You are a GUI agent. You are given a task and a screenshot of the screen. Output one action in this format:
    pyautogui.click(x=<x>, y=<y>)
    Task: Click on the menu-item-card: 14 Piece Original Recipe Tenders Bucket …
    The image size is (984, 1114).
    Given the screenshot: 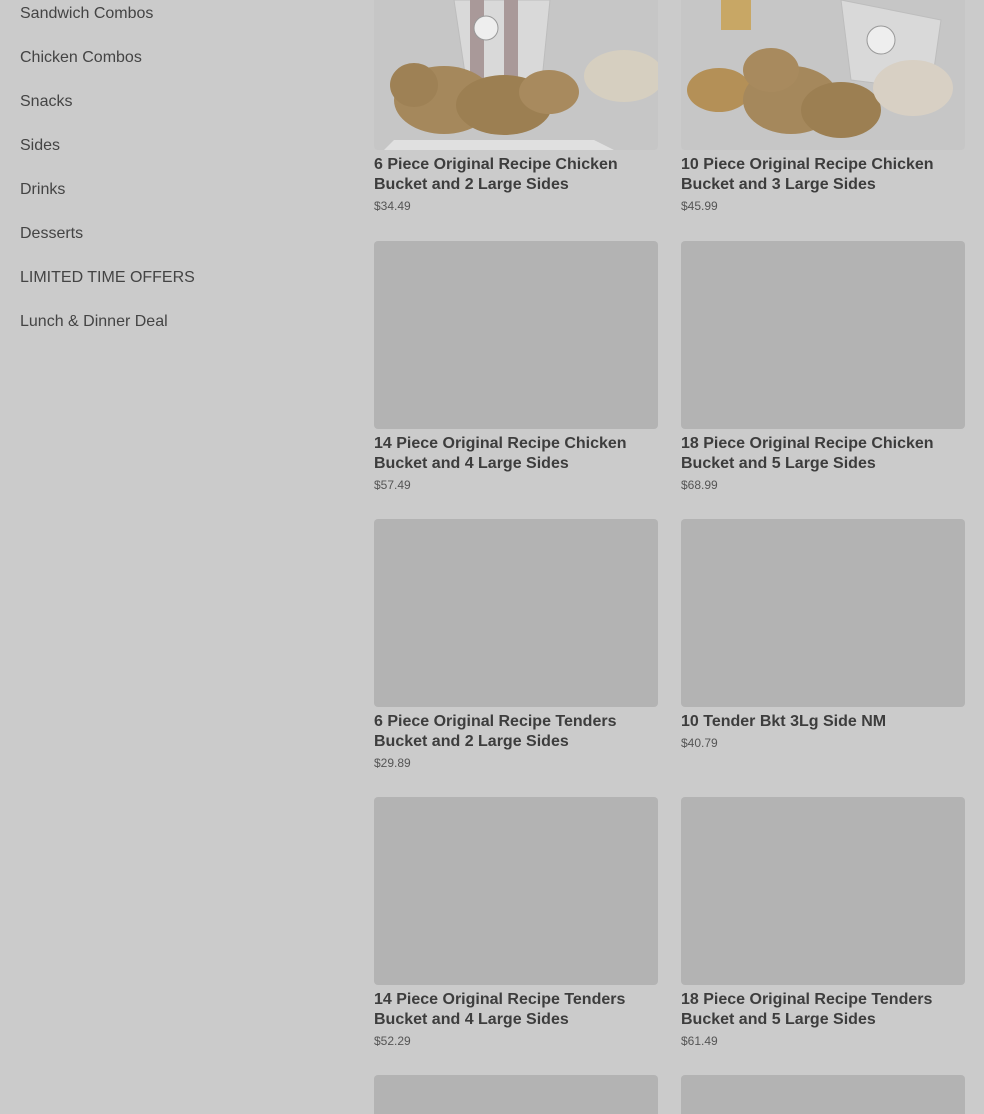 What is the action you would take?
    pyautogui.click(x=516, y=922)
    